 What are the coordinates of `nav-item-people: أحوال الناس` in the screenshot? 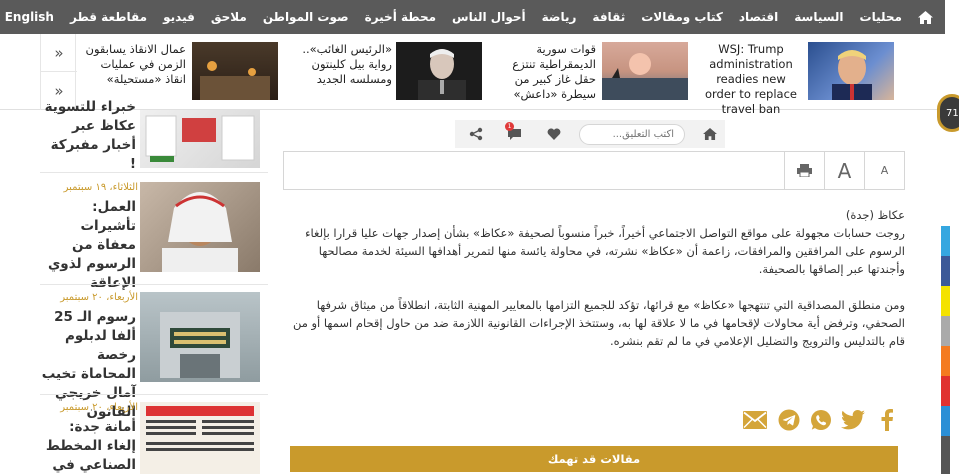 It's located at (489, 17).